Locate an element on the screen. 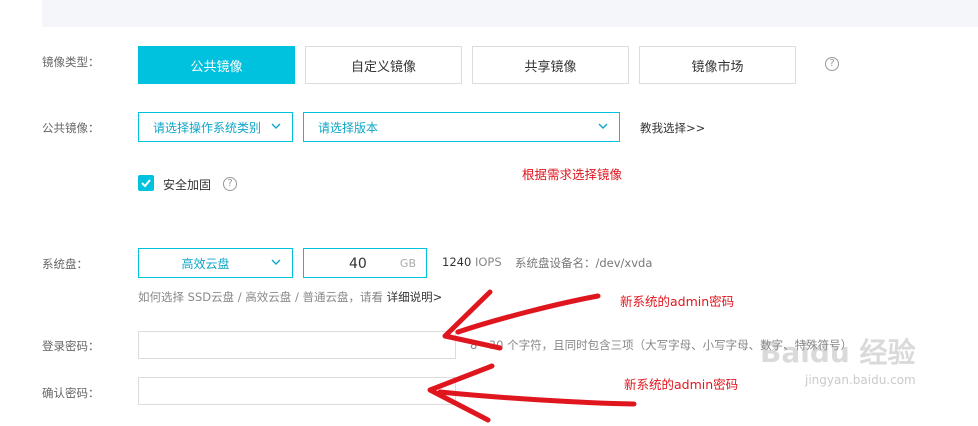 The image size is (978, 426). disk-type-select-value: 高效云盘 is located at coordinates (205, 263).